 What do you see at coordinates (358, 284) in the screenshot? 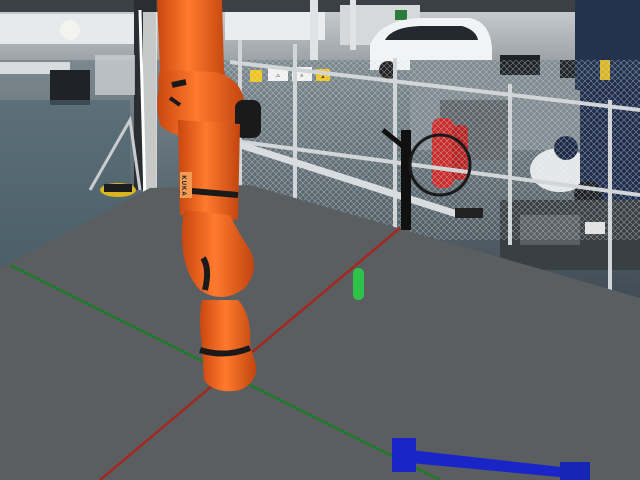
I see `target-marker` at bounding box center [358, 284].